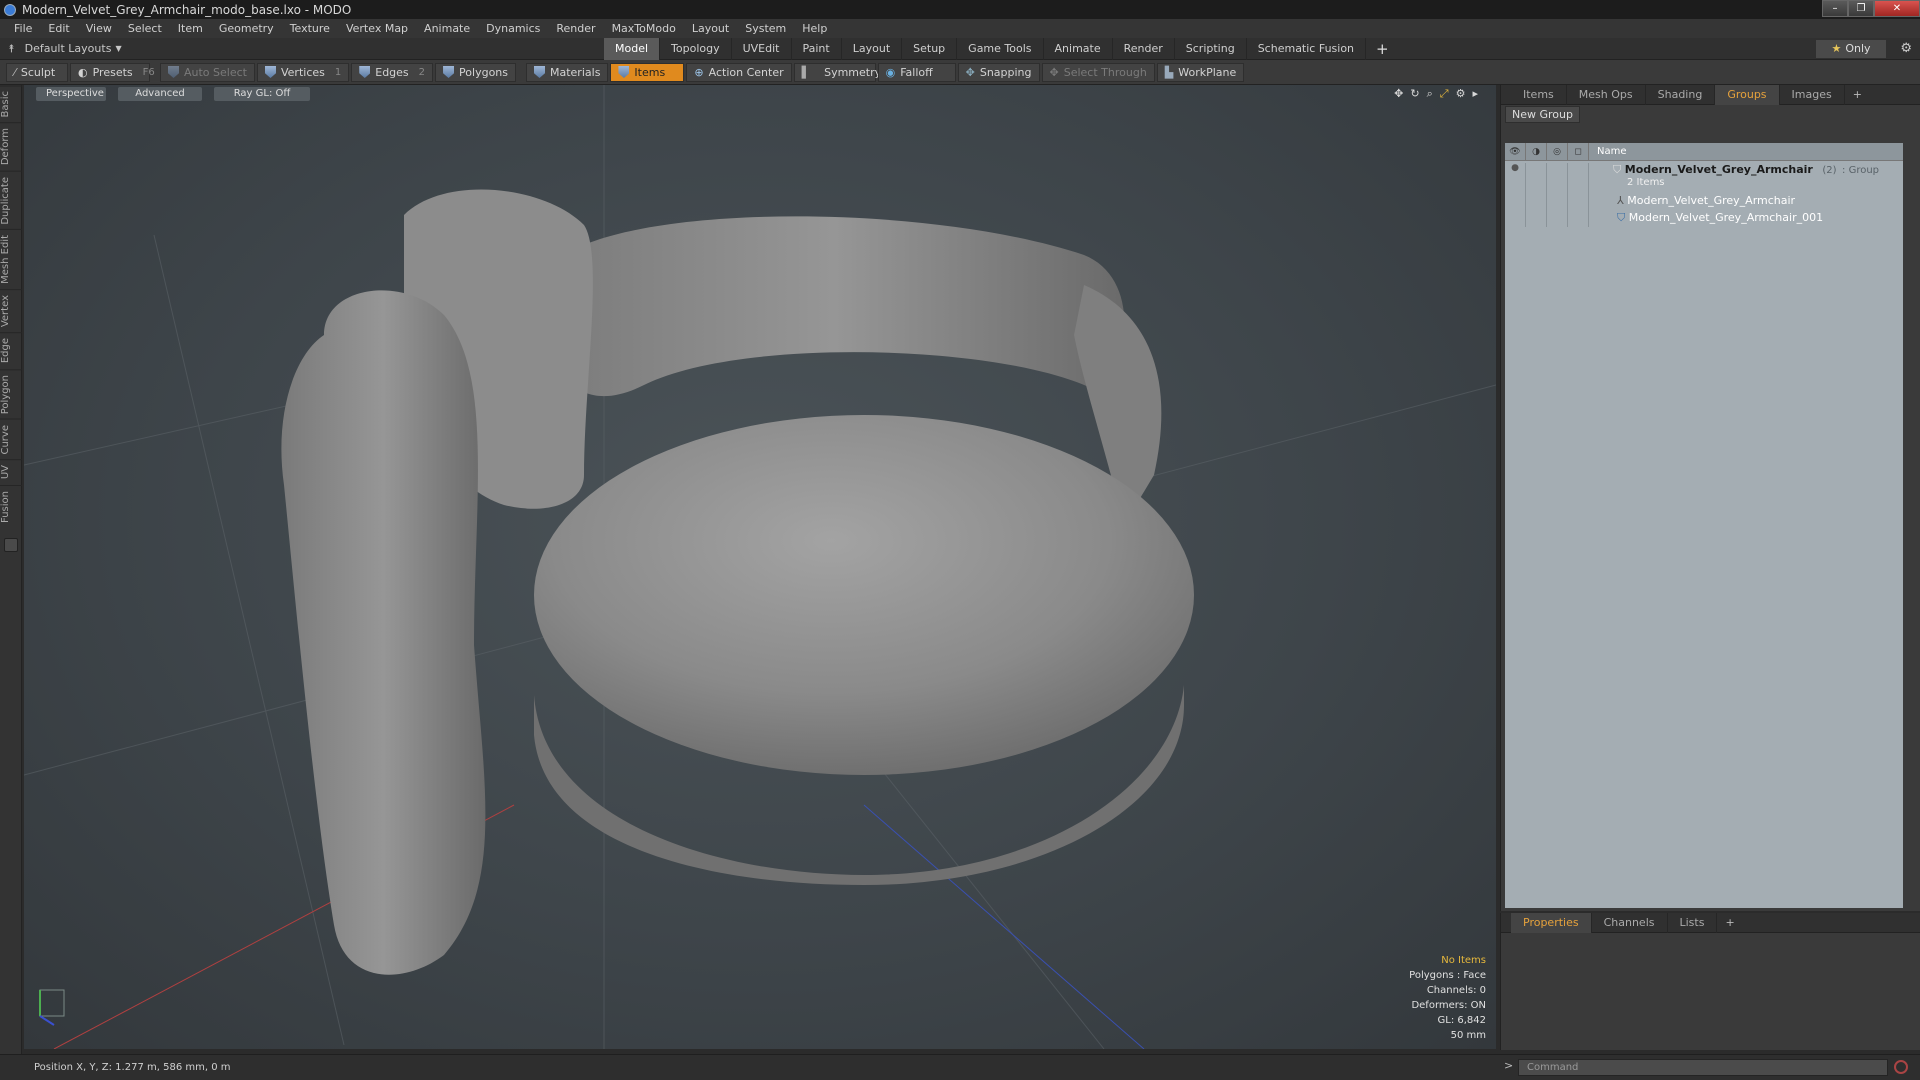 This screenshot has width=1920, height=1080. Describe the element at coordinates (1747, 94) in the screenshot. I see `tab-groups: Groups` at that location.